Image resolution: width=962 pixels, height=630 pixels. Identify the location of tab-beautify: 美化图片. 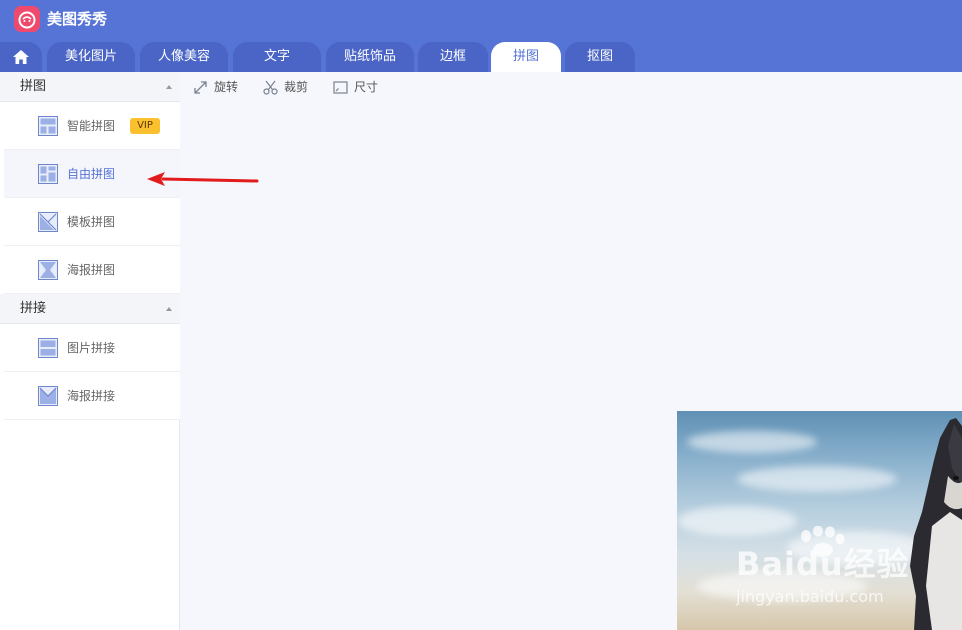
(91, 57).